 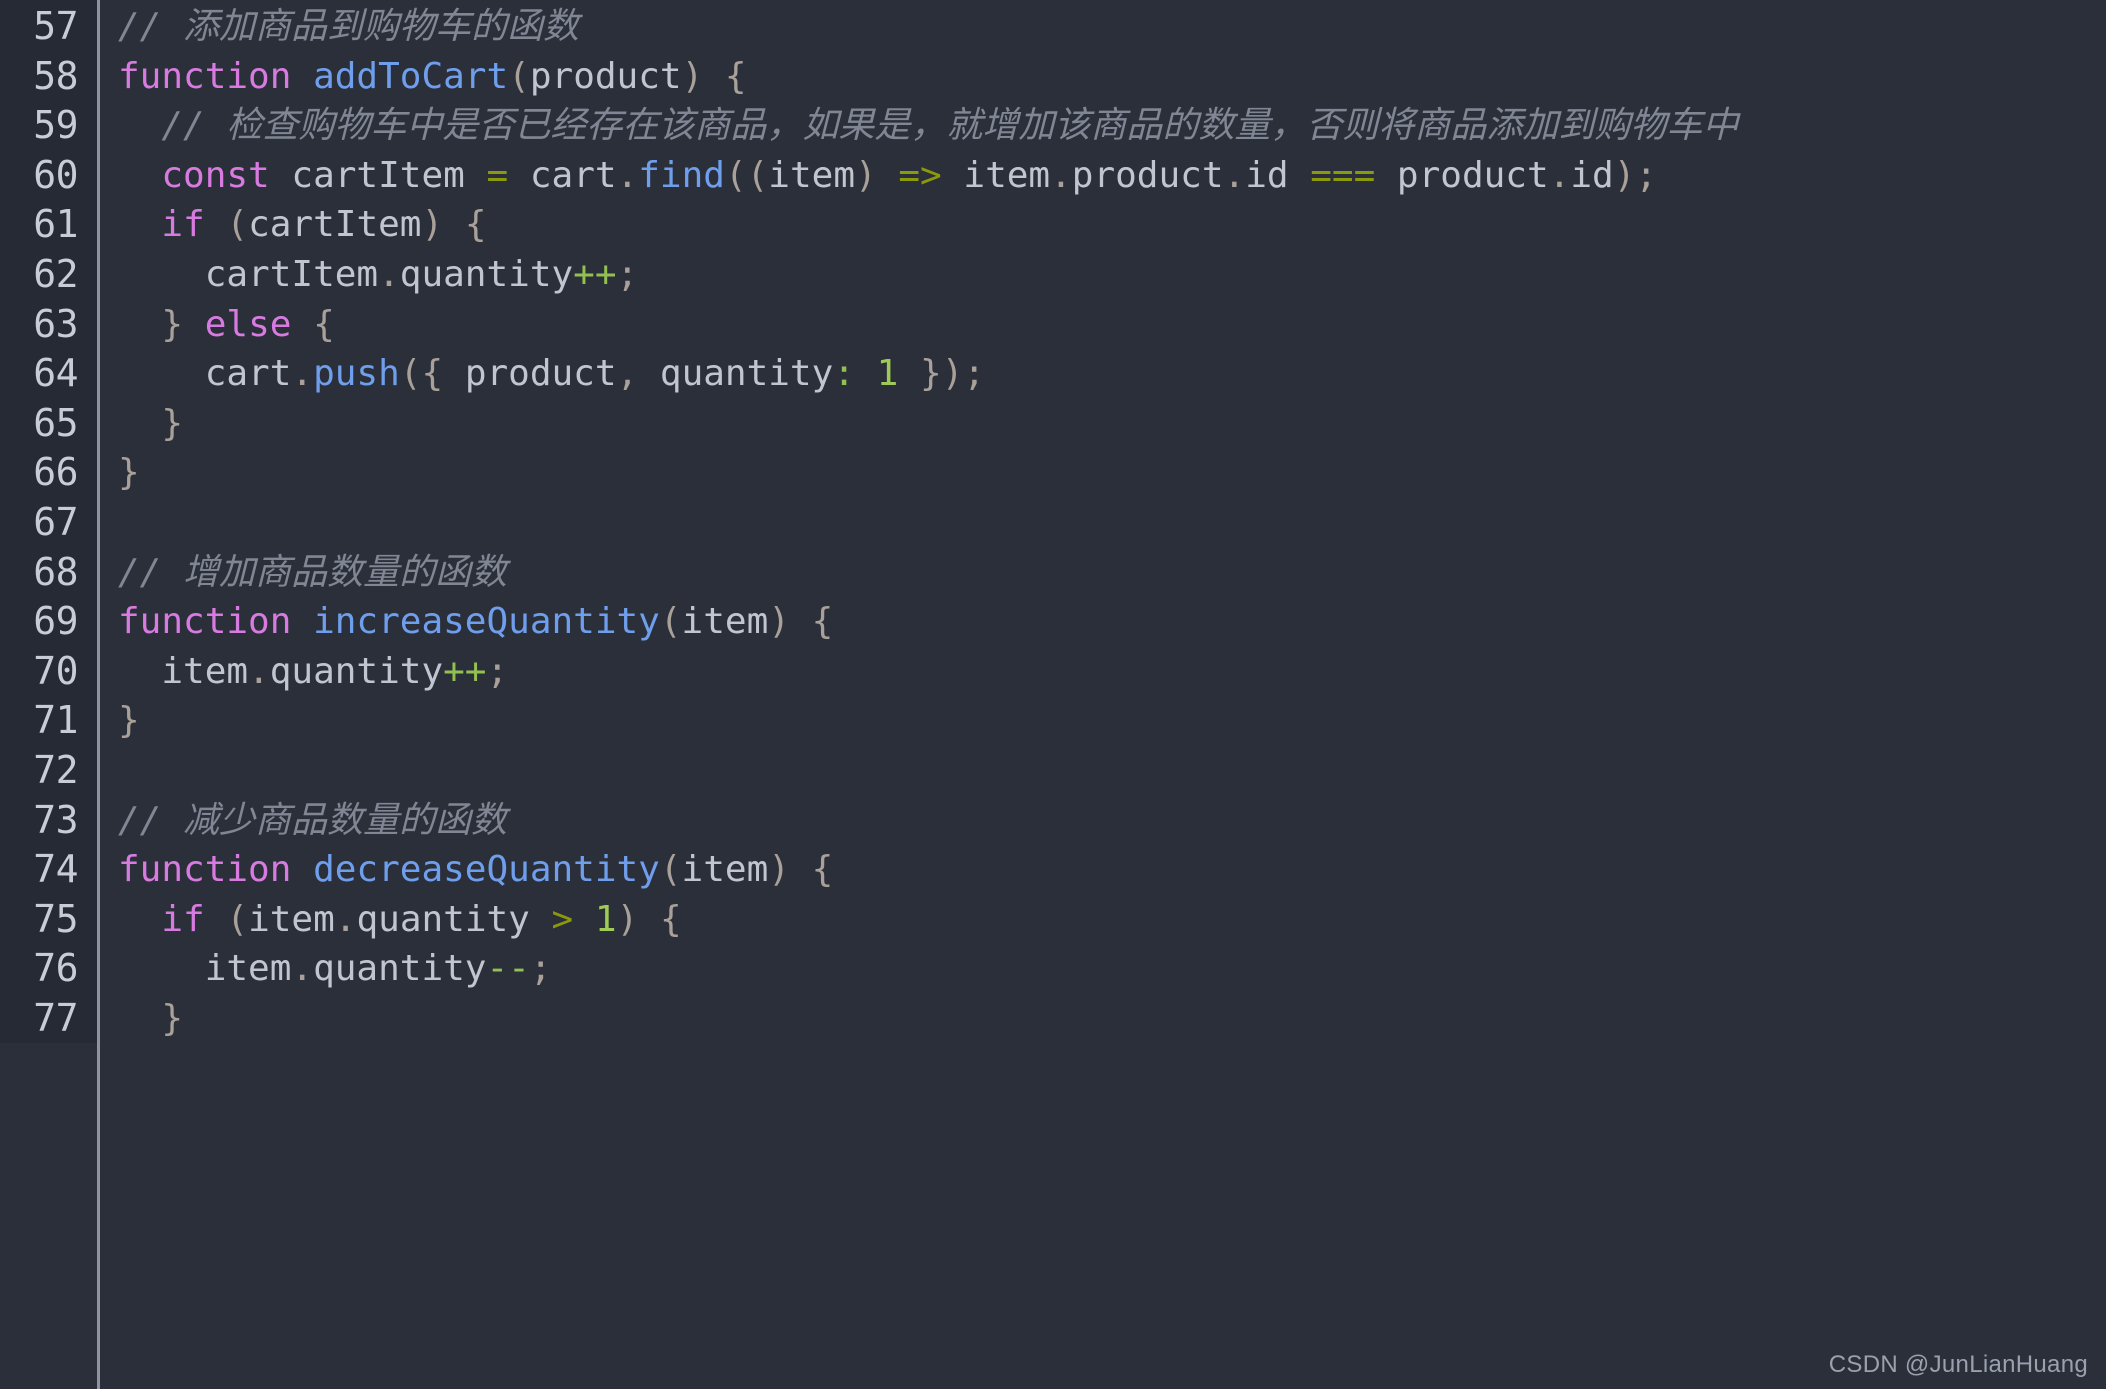 What do you see at coordinates (55, 174) in the screenshot?
I see `line-number: 60` at bounding box center [55, 174].